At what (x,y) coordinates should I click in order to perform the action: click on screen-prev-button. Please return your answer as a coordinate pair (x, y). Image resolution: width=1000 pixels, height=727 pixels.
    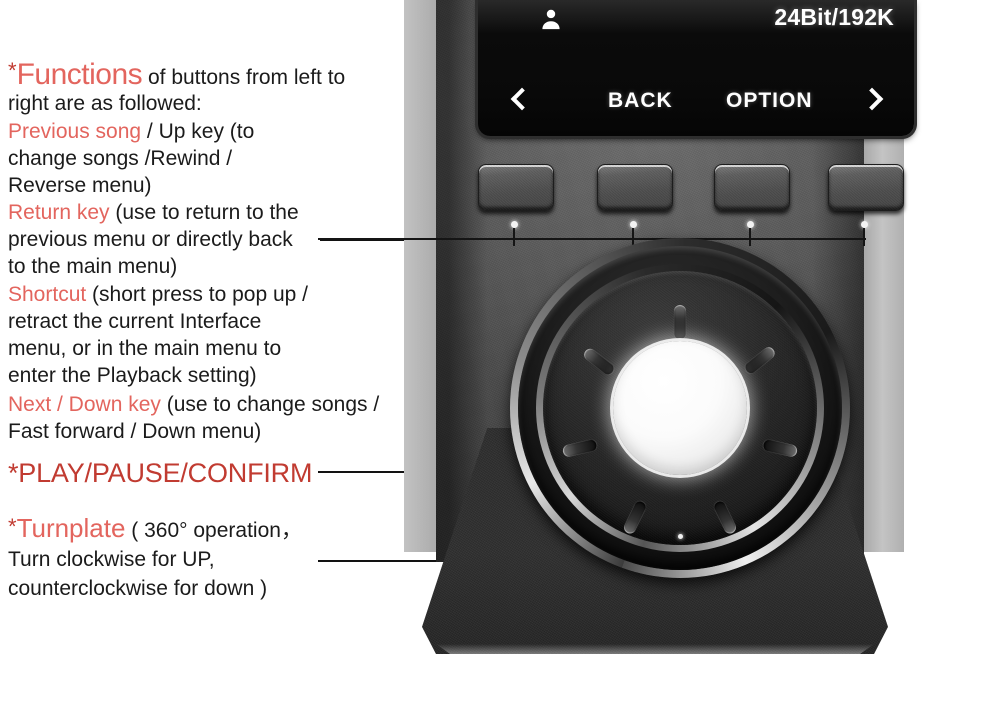
    Looking at the image, I should click on (522, 100).